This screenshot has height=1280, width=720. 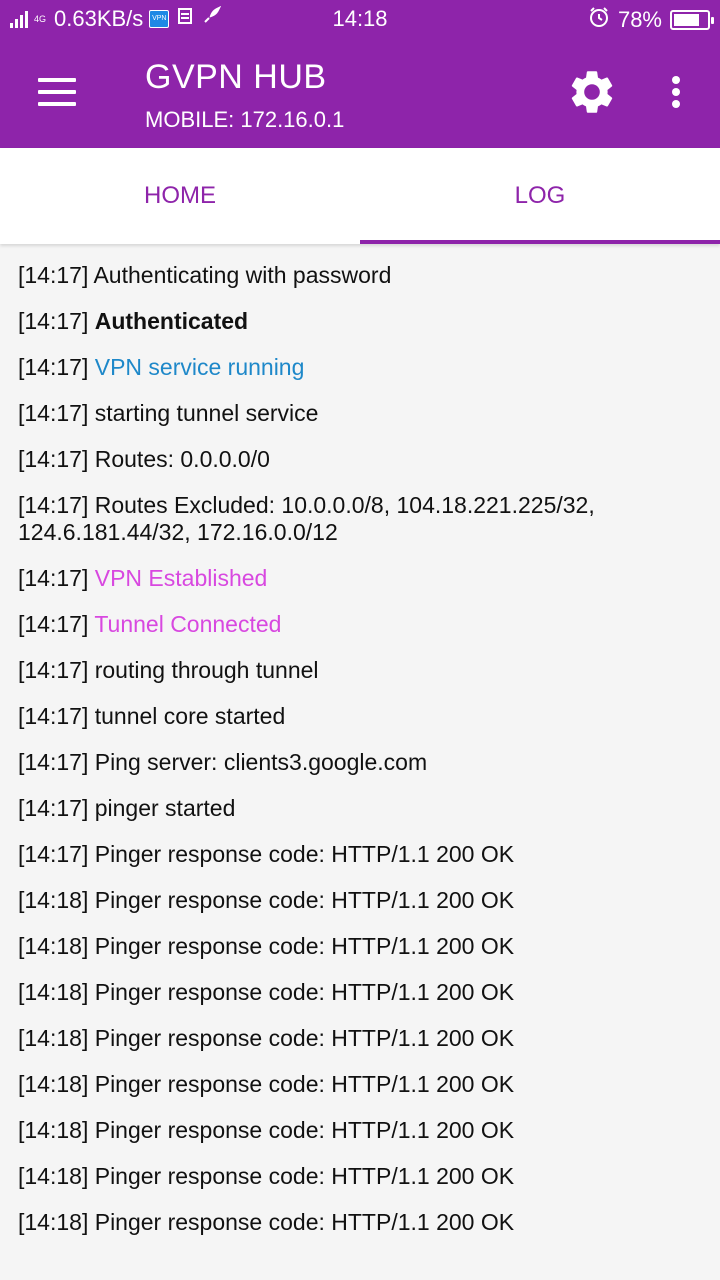 I want to click on log-entry: [14:17] Ping server: clients3.google.com, so click(x=363, y=762).